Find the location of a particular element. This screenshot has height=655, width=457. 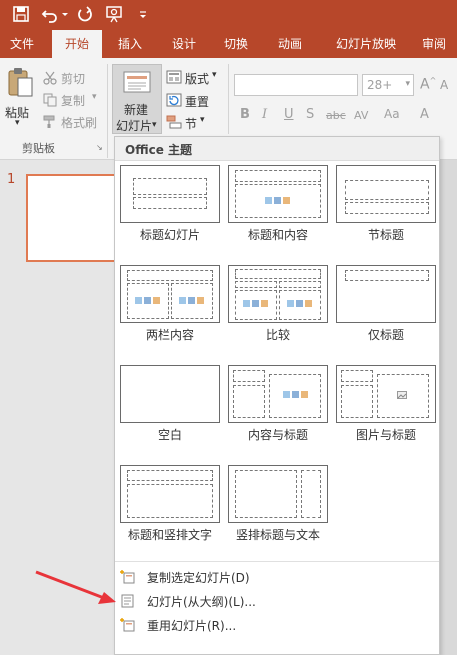

copy-icon is located at coordinates (50, 100).